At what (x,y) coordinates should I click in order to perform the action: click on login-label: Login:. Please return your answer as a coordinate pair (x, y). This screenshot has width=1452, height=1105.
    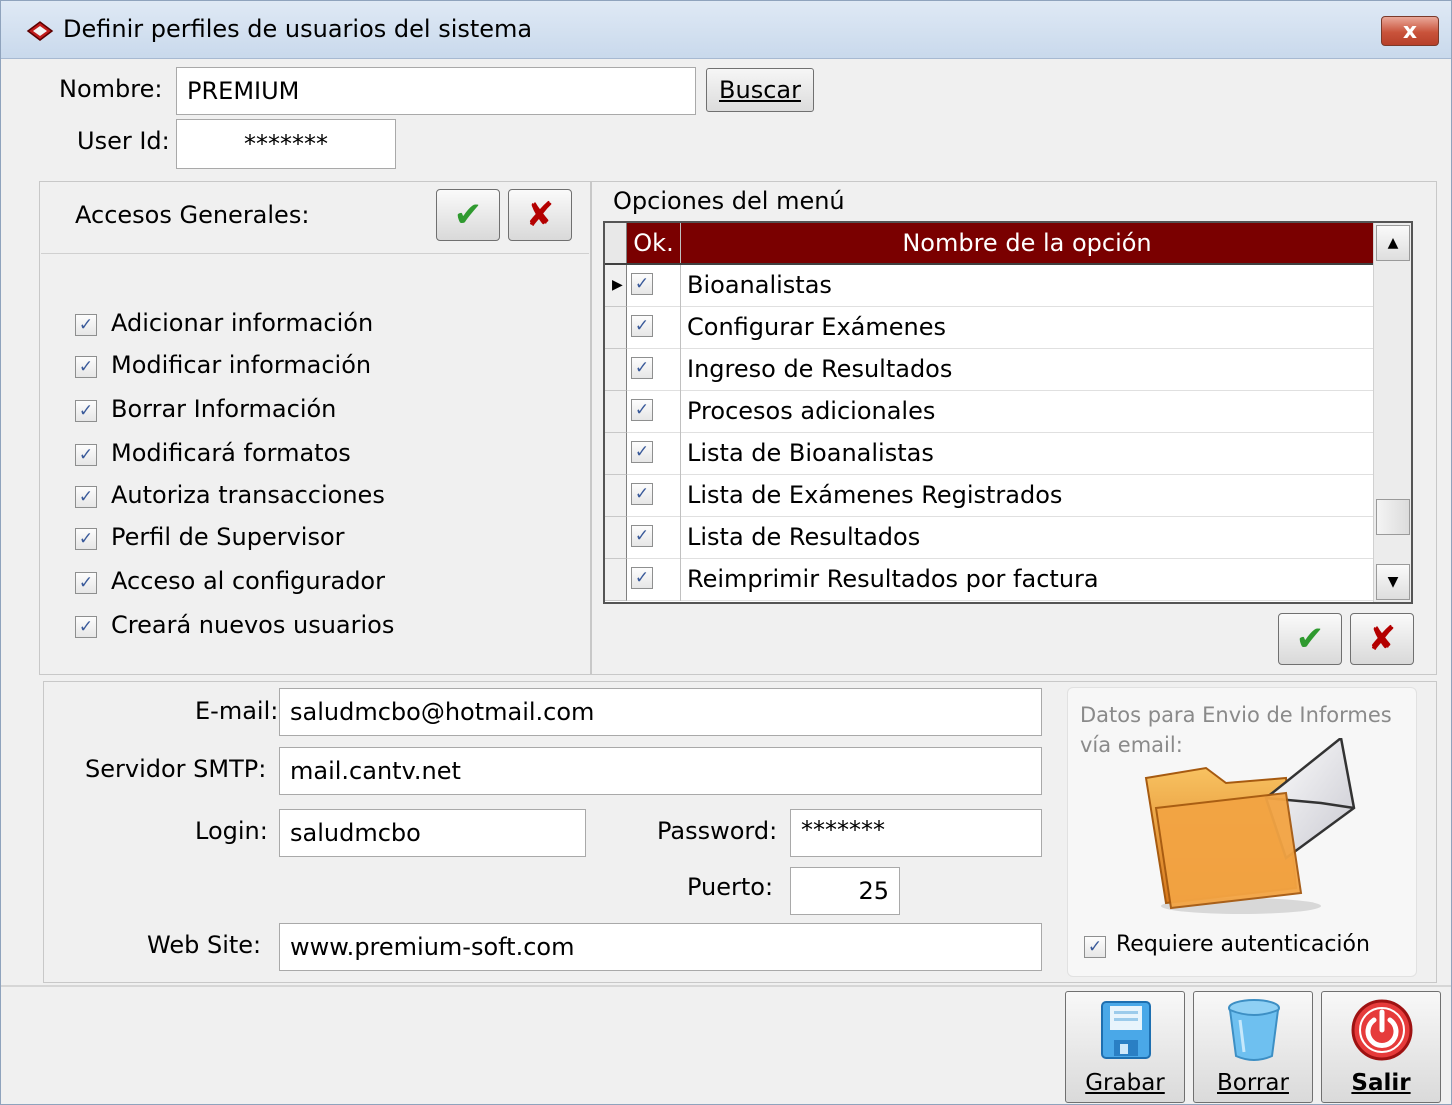
    Looking at the image, I should click on (231, 831).